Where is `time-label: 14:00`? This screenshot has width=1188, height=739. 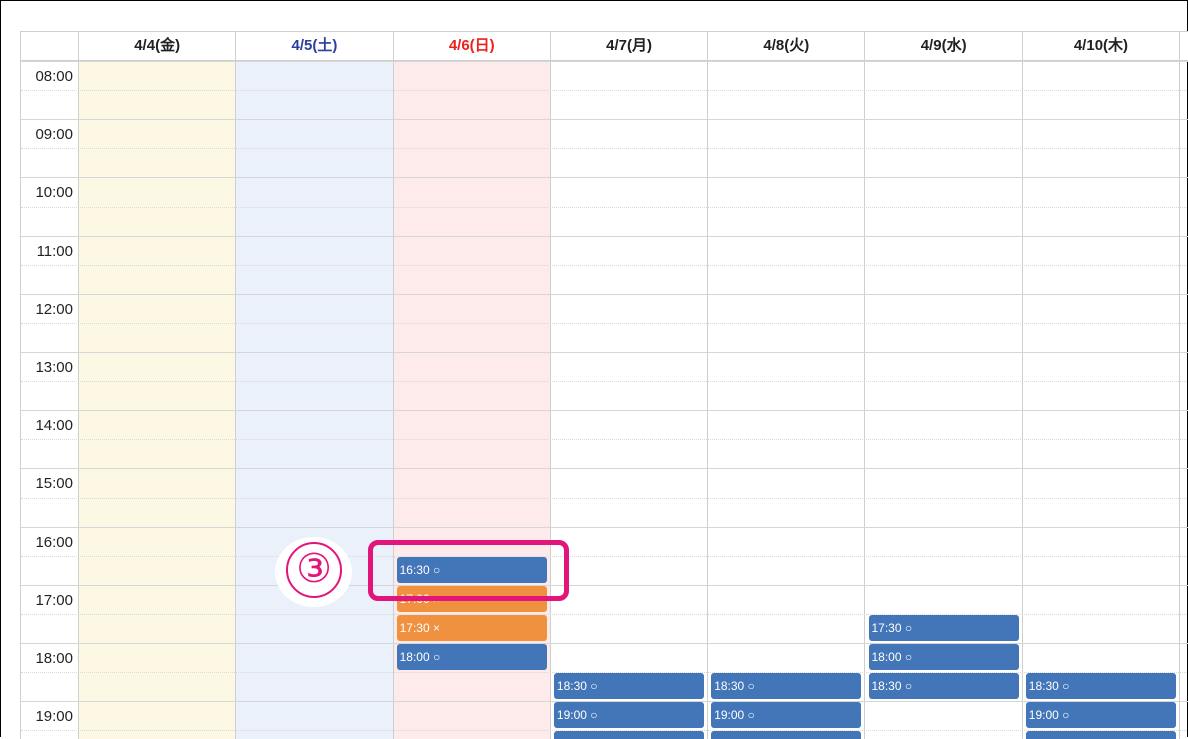
time-label: 14:00 is located at coordinates (54, 426).